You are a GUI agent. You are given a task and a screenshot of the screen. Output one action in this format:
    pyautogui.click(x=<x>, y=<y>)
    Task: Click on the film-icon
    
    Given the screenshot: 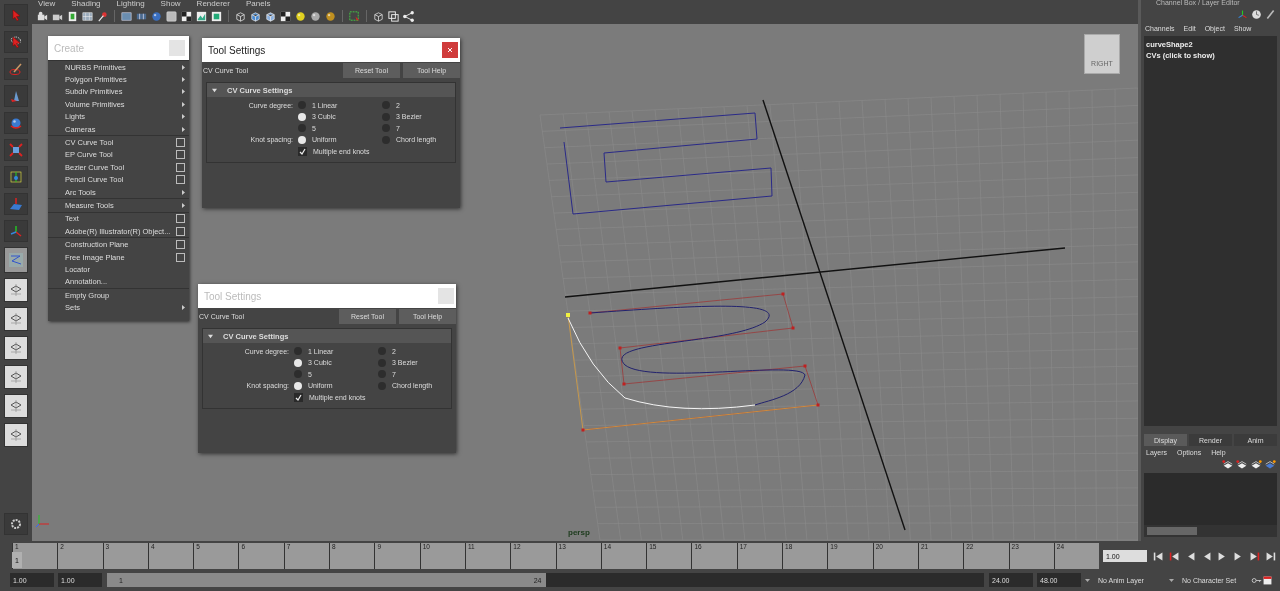 What is the action you would take?
    pyautogui.click(x=72, y=16)
    